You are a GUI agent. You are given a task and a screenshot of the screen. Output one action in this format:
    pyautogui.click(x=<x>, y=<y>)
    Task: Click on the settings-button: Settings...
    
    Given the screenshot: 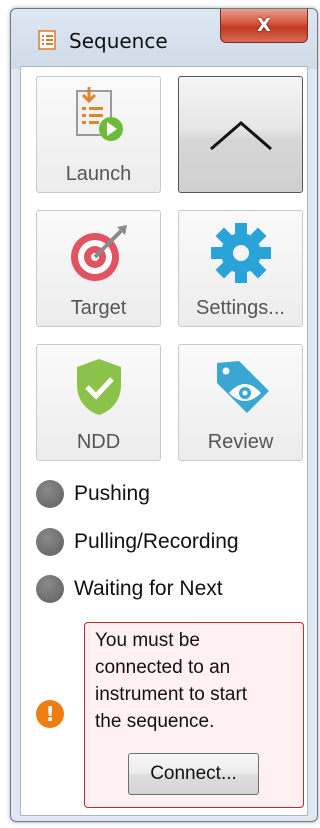 What is the action you would take?
    pyautogui.click(x=240, y=268)
    